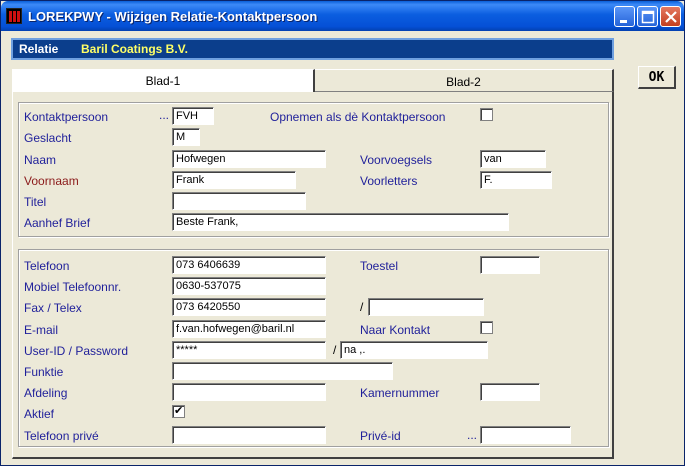  I want to click on close-button, so click(670, 16).